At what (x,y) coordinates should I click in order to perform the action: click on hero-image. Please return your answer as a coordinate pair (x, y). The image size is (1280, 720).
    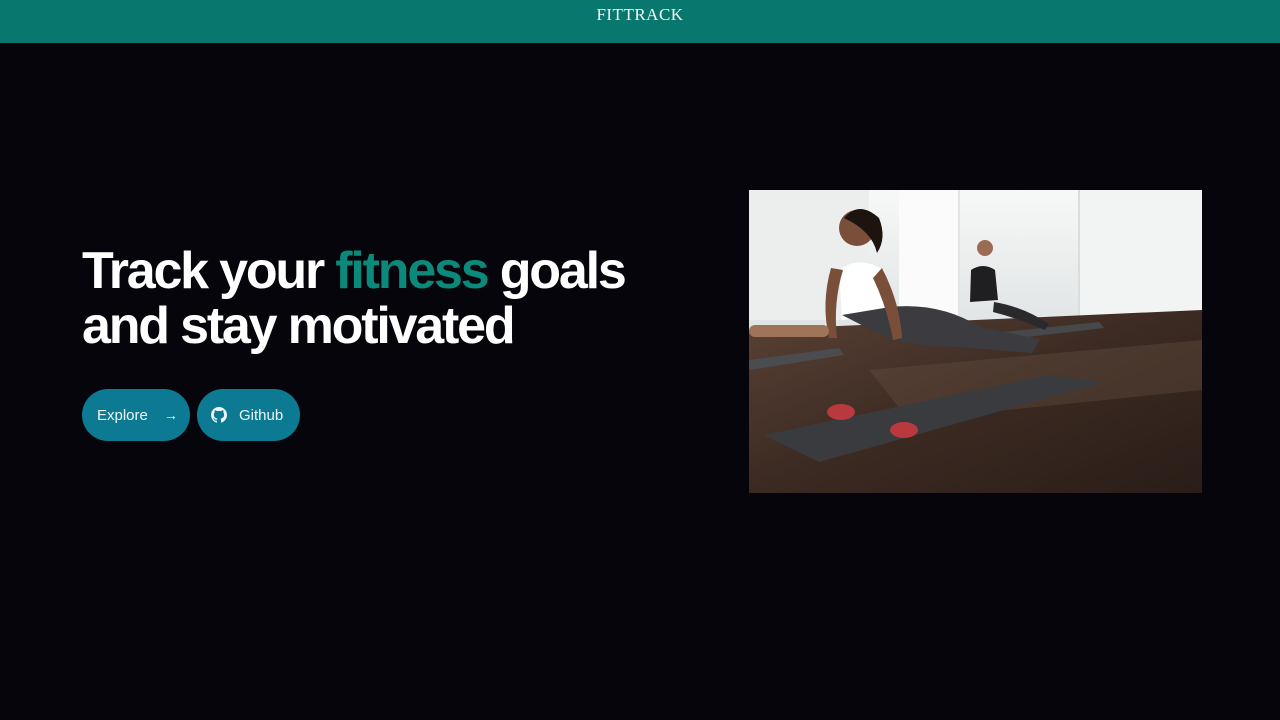
    Looking at the image, I should click on (975, 341).